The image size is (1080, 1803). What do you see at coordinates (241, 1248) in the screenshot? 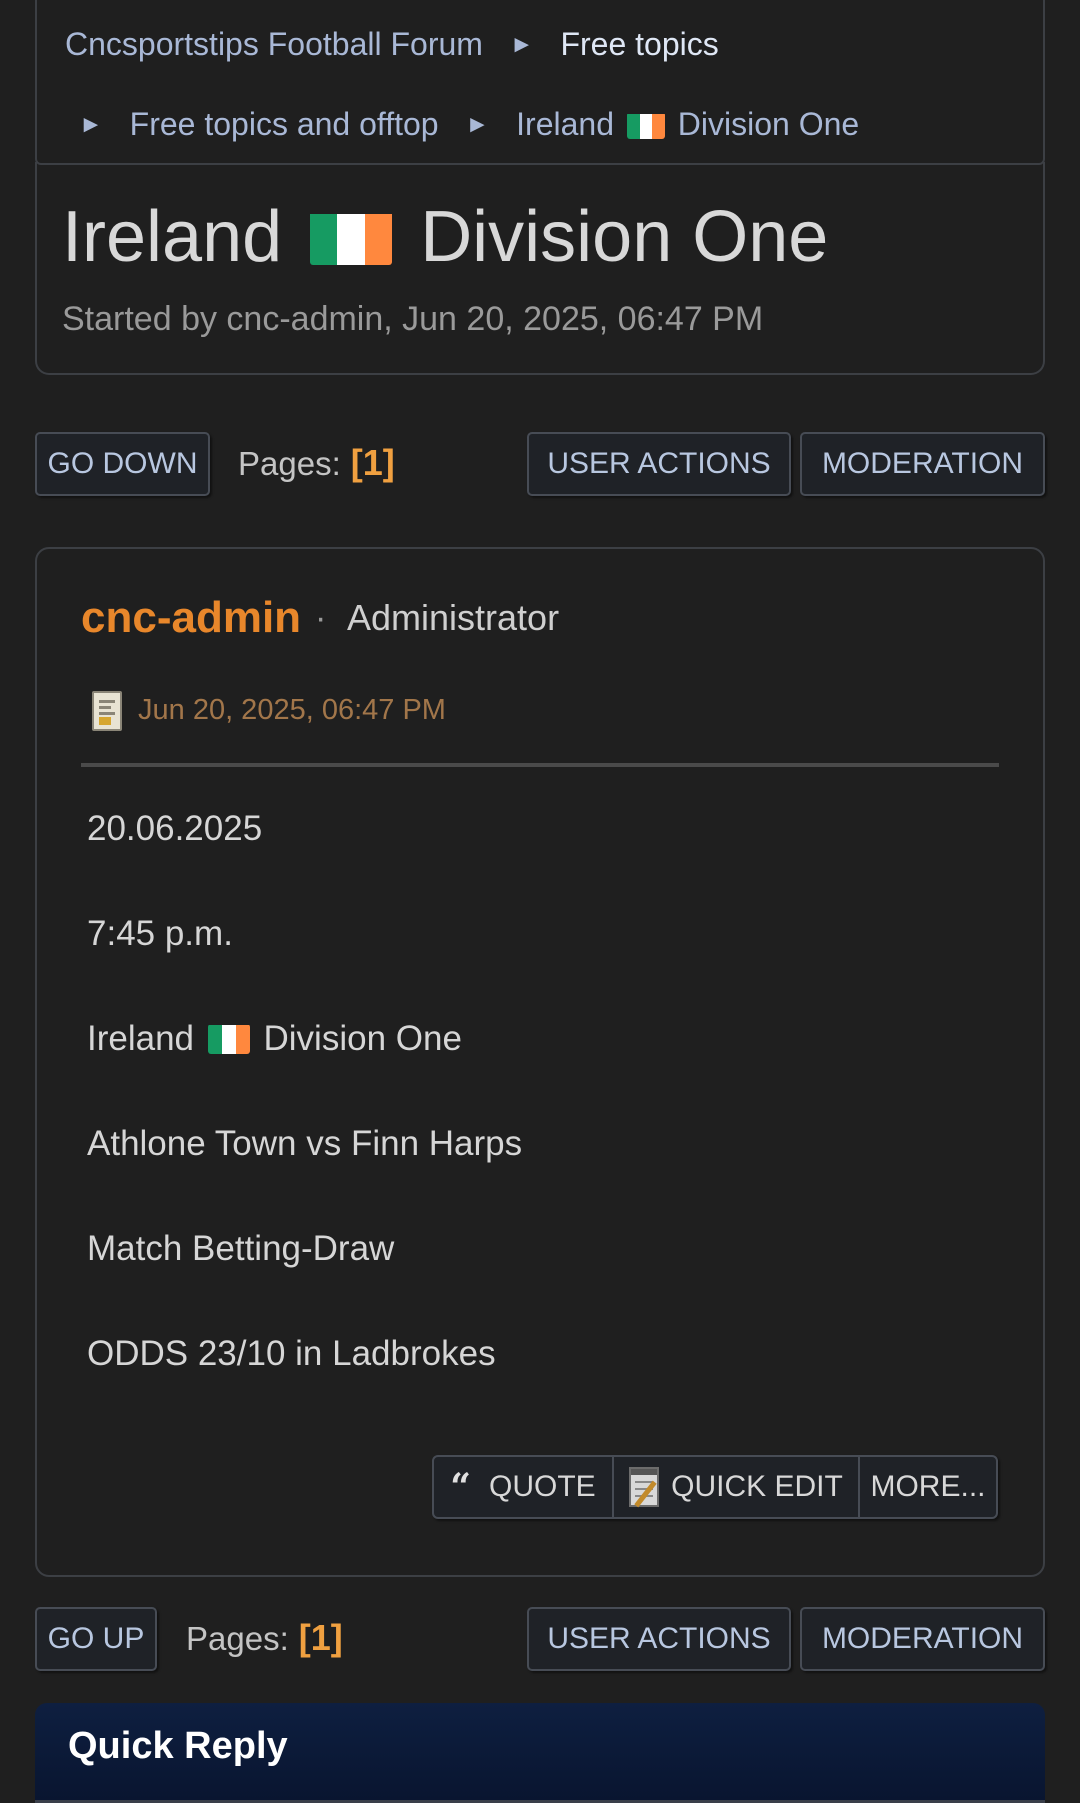
I see `post-line-market: Match Betting-Draw` at bounding box center [241, 1248].